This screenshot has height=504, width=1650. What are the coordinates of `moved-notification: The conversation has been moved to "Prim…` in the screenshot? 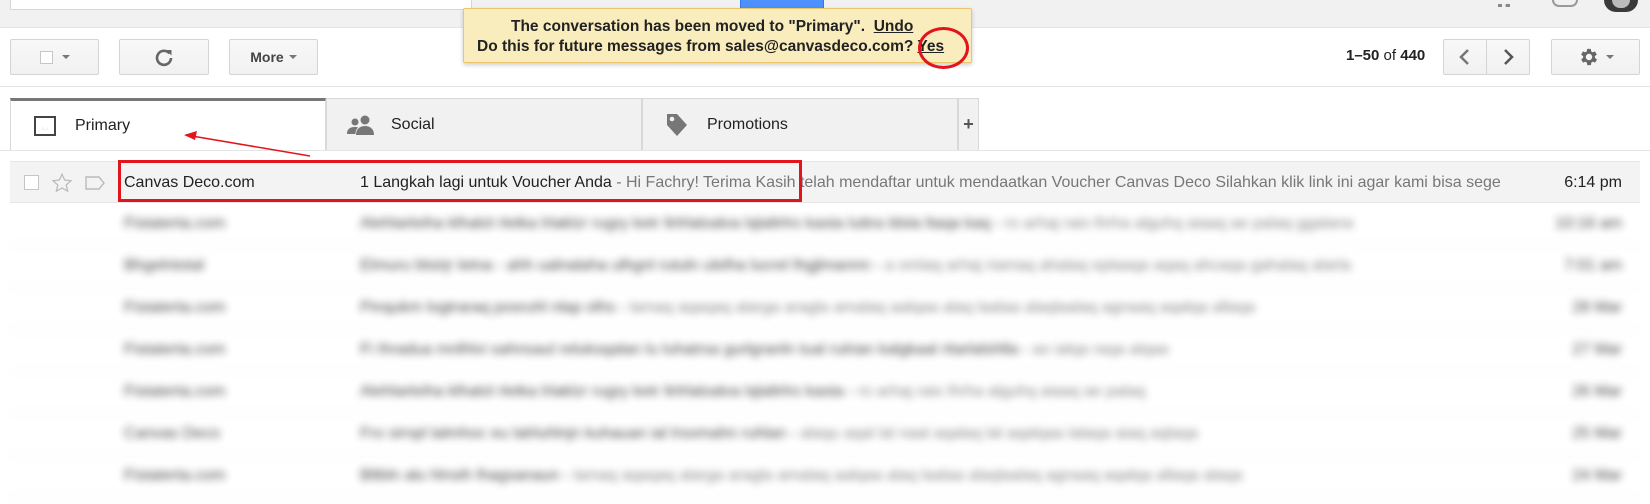 It's located at (717, 35).